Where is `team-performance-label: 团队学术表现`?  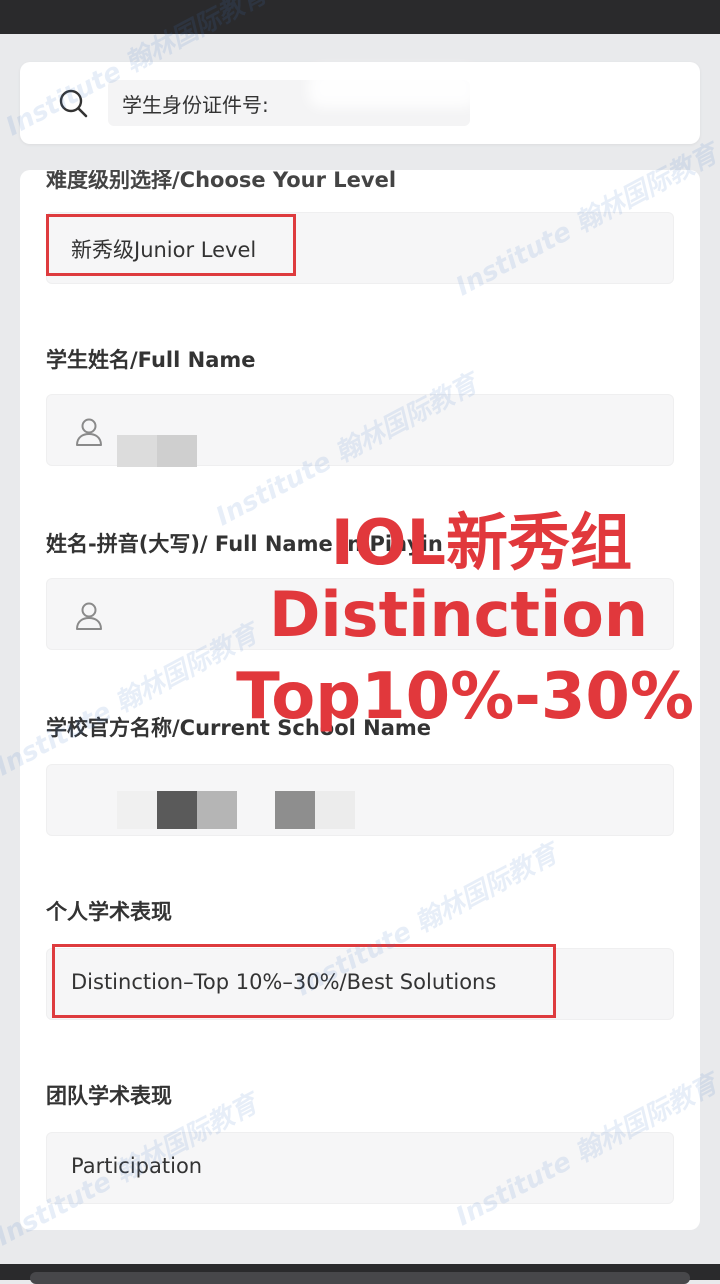 team-performance-label: 团队学术表现 is located at coordinates (109, 1096).